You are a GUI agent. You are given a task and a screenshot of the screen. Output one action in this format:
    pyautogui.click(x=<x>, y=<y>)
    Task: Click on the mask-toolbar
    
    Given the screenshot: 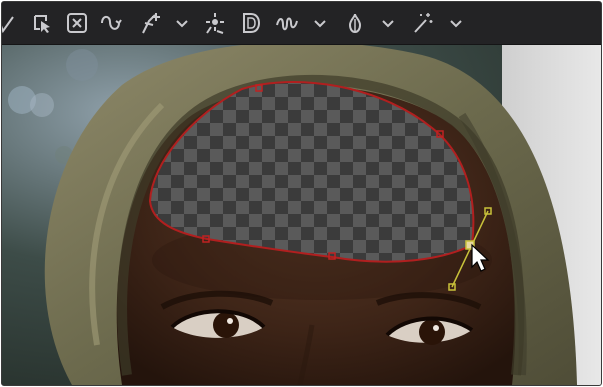 What is the action you would take?
    pyautogui.click(x=301, y=23)
    